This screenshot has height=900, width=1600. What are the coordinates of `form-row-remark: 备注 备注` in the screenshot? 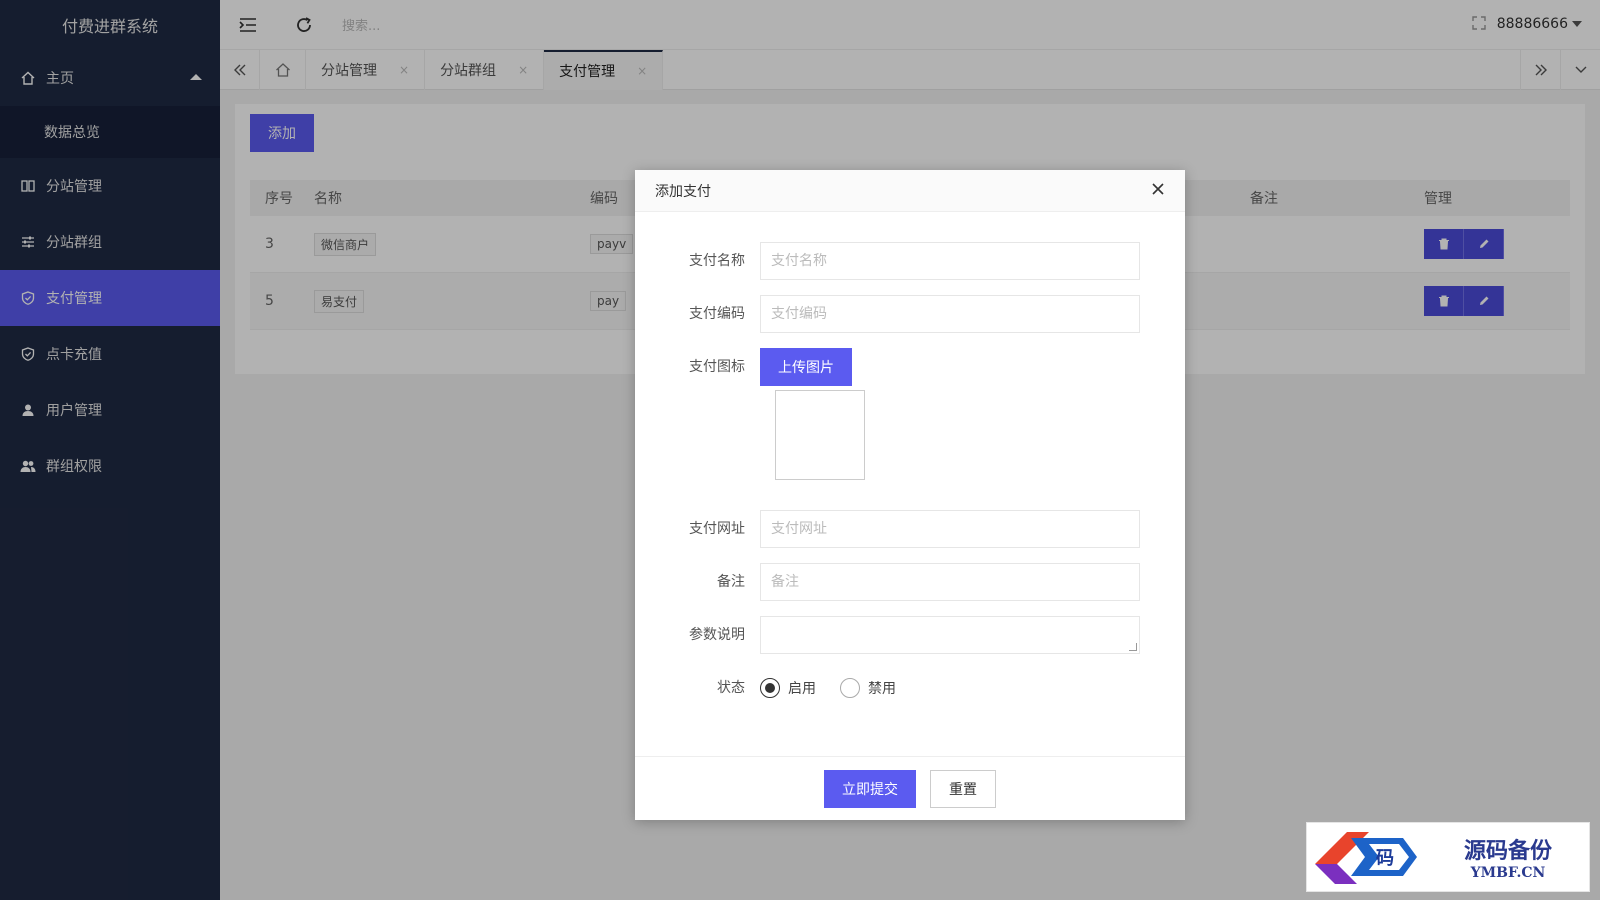 It's located at (910, 582).